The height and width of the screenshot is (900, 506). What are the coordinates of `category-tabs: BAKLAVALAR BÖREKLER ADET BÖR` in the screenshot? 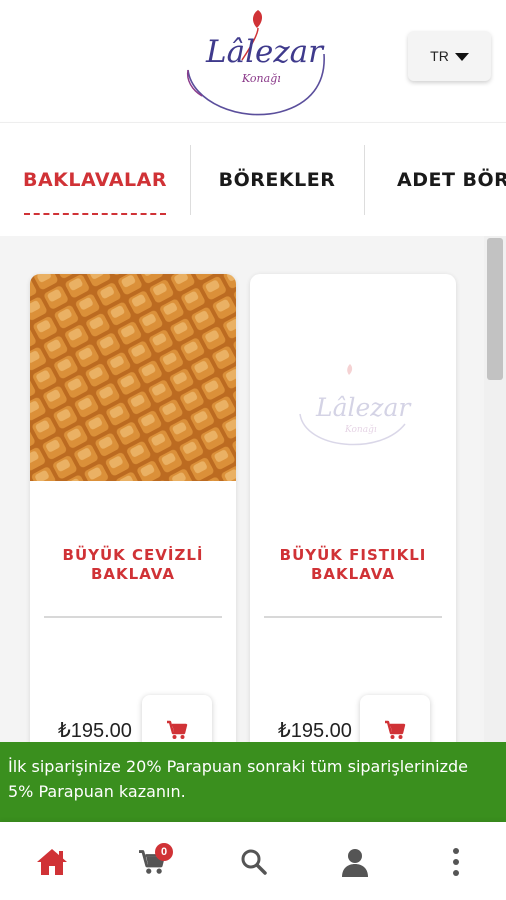 It's located at (253, 179).